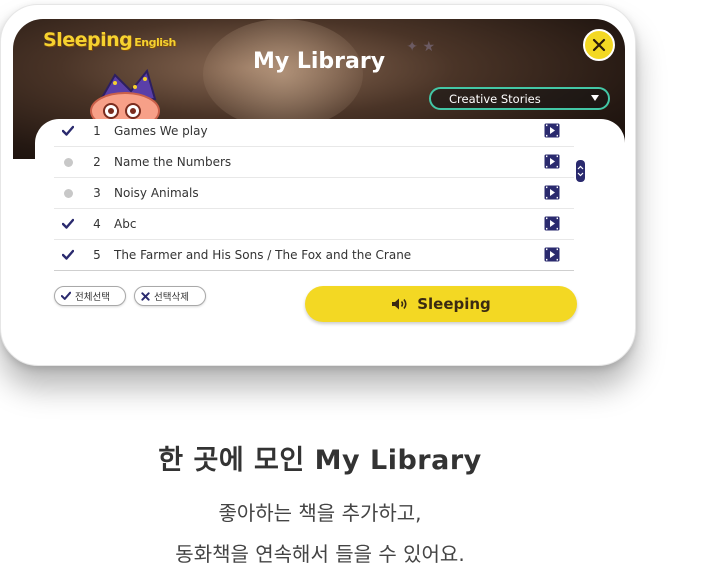 The width and height of the screenshot is (711, 568). I want to click on select-all-label: 전체선택, so click(92, 297).